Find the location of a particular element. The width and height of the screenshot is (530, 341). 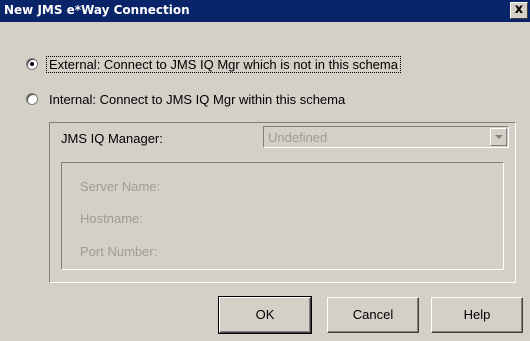

radio-selected-dot is located at coordinates (32, 64).